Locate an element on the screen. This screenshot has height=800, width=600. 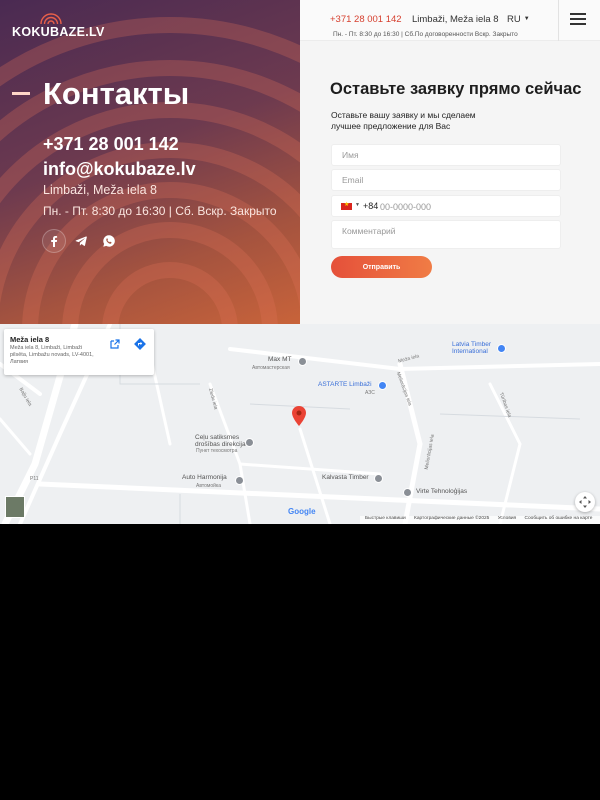
location-pin-icon is located at coordinates (299, 416).